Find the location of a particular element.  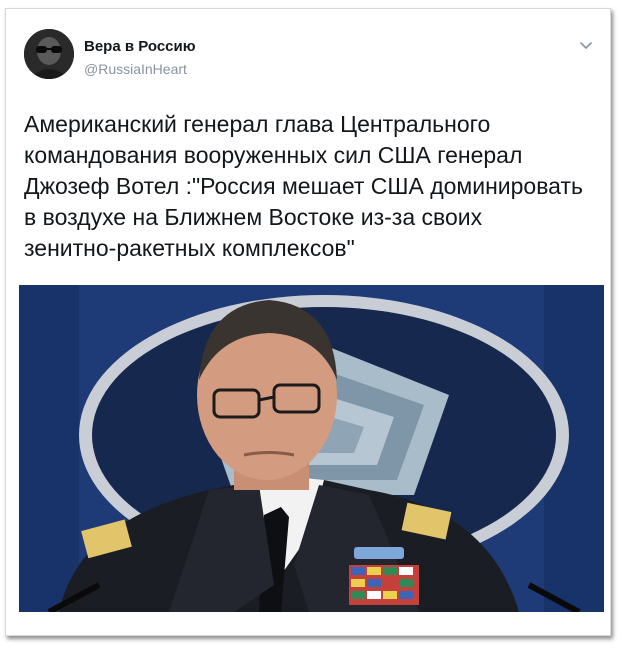

avatar is located at coordinates (49, 54).